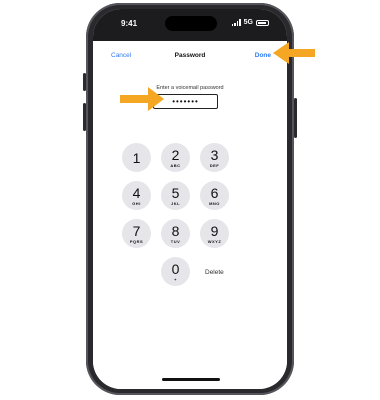 The image size is (380, 400). I want to click on key-9: 9 WXYZ, so click(214, 233).